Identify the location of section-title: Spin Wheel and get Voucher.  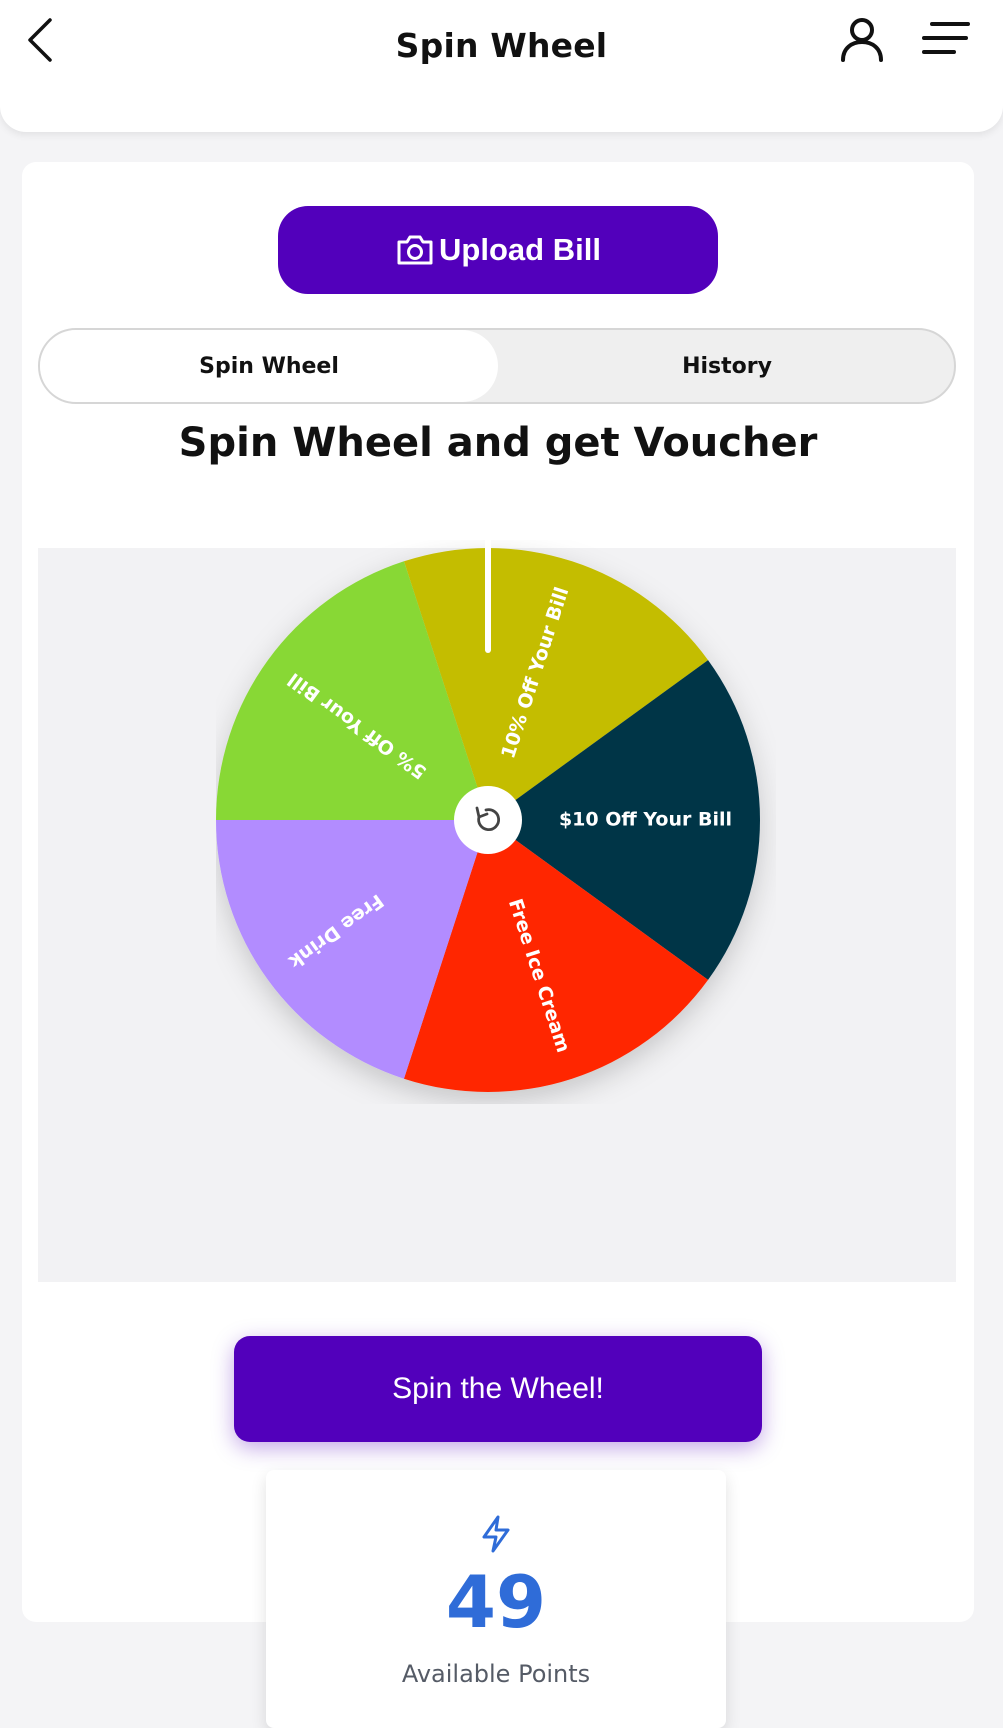
(498, 443).